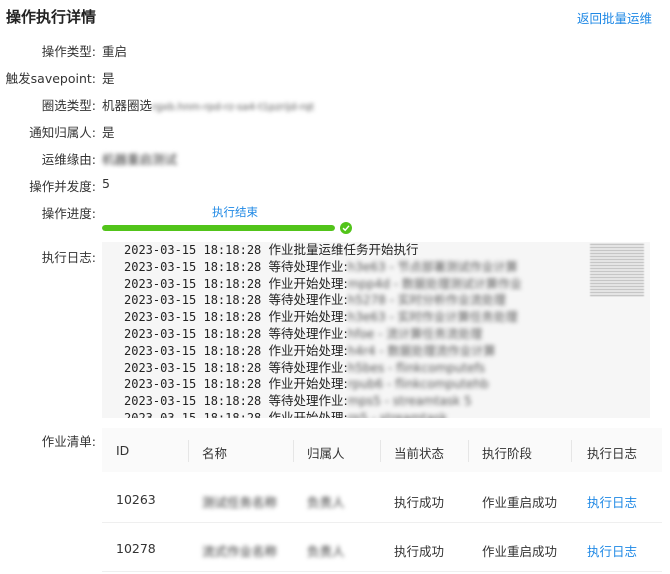 This screenshot has width=670, height=574. Describe the element at coordinates (68, 105) in the screenshot. I see `scope-type-label: 圈选类型:` at that location.